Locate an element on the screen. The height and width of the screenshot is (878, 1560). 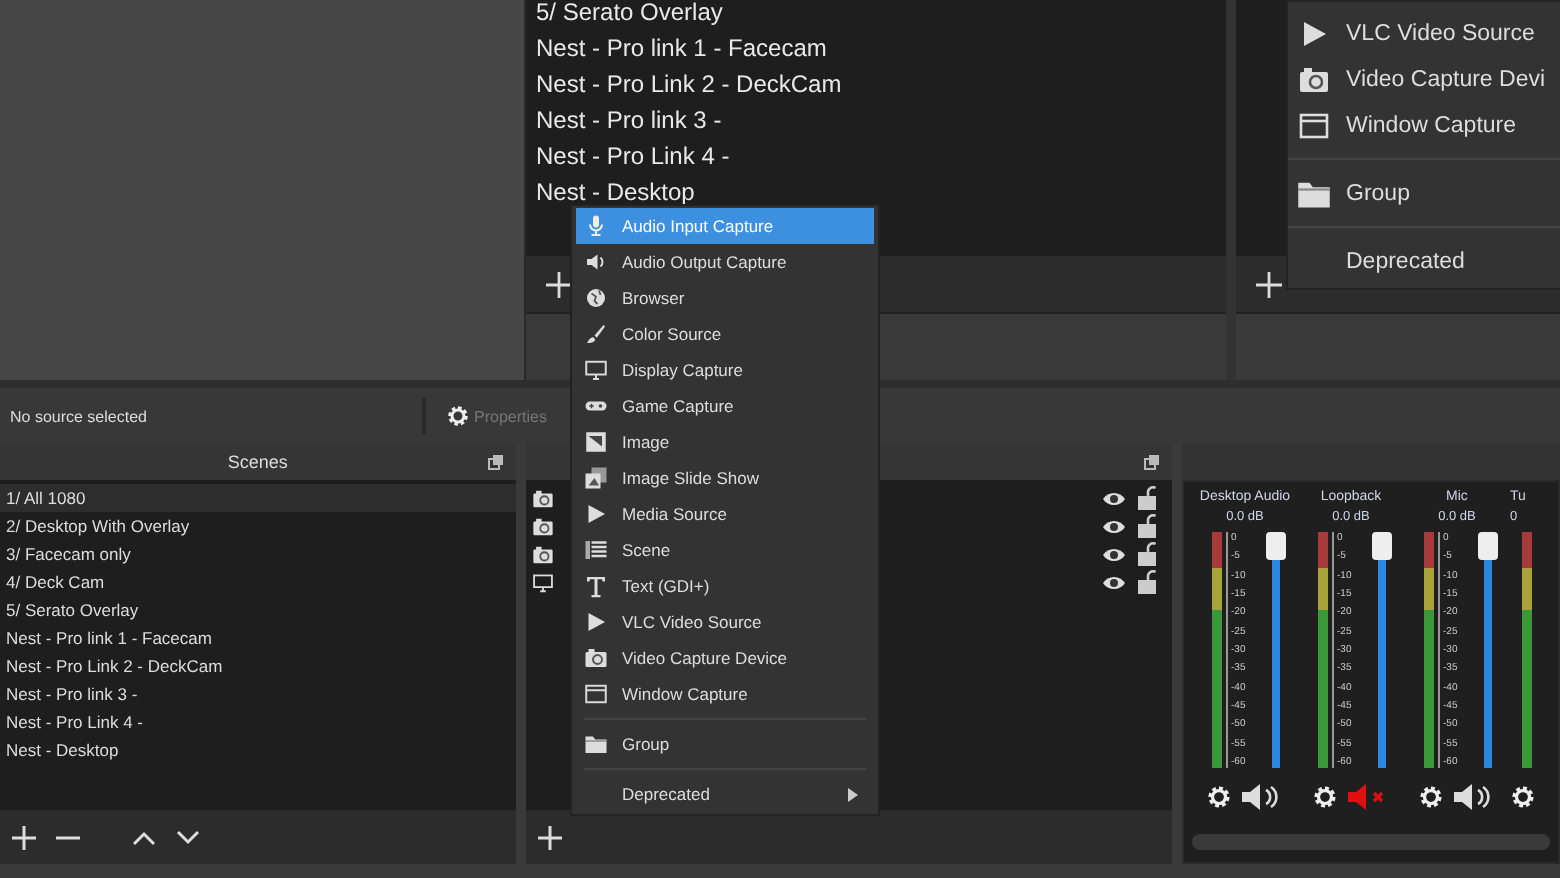
text-icon is located at coordinates (596, 586).